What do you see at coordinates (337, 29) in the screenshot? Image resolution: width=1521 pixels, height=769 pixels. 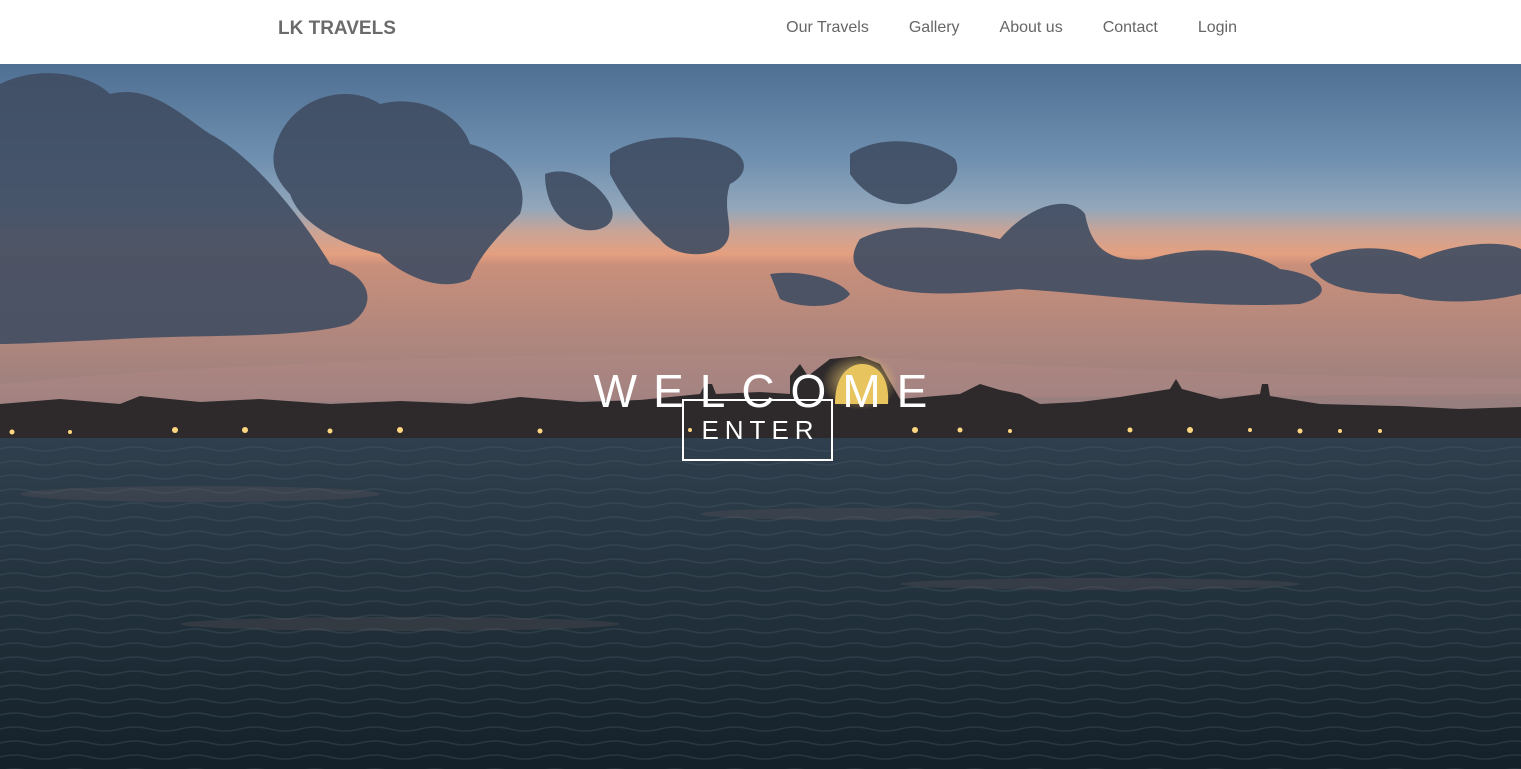 I see `brand-logo-link: LK TRAVELS` at bounding box center [337, 29].